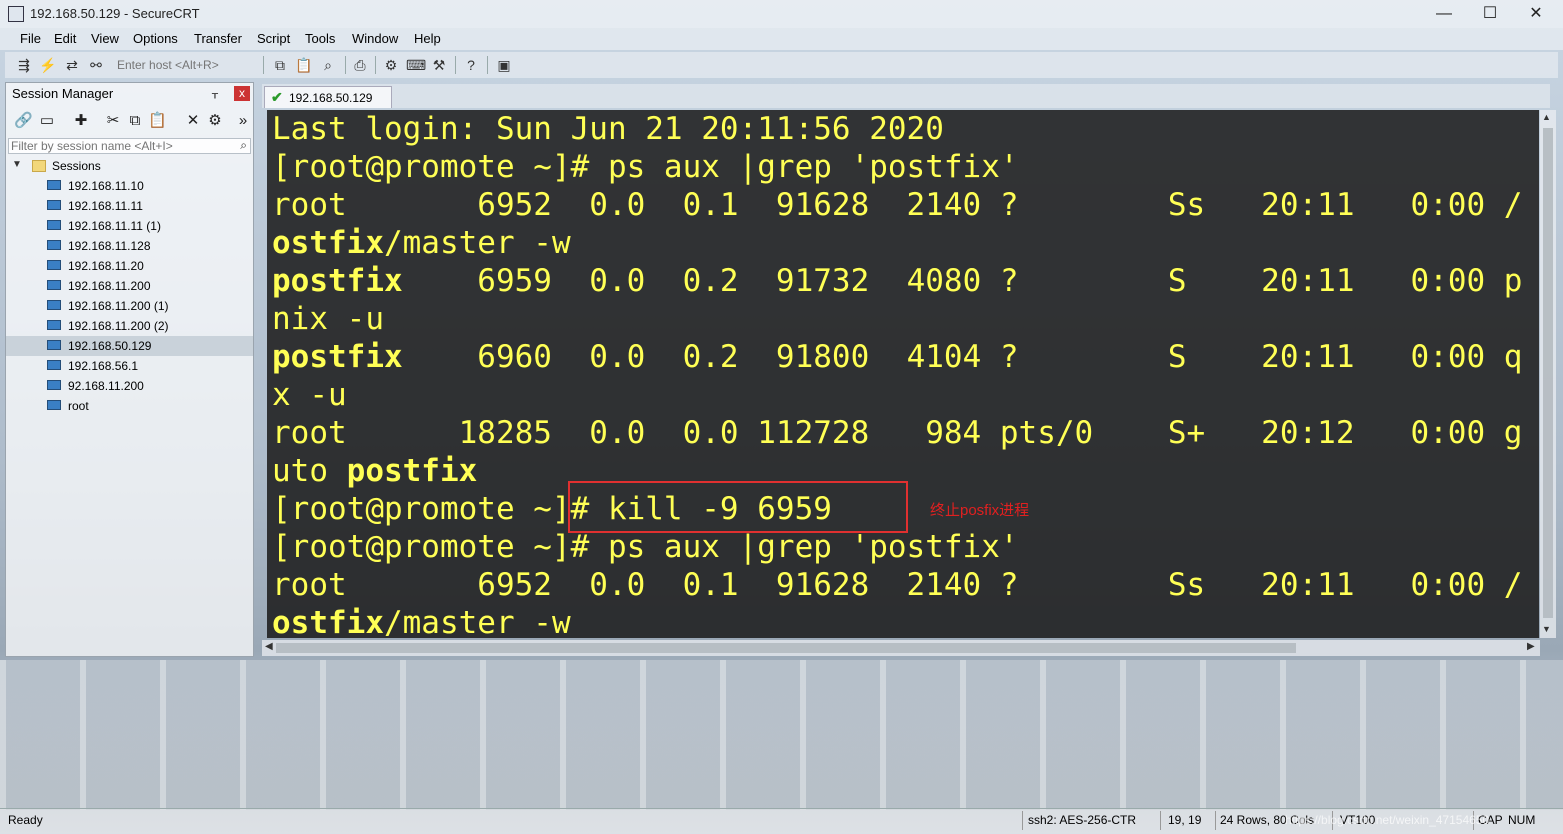  Describe the element at coordinates (1022, 820) in the screenshot. I see `status-divider` at that location.